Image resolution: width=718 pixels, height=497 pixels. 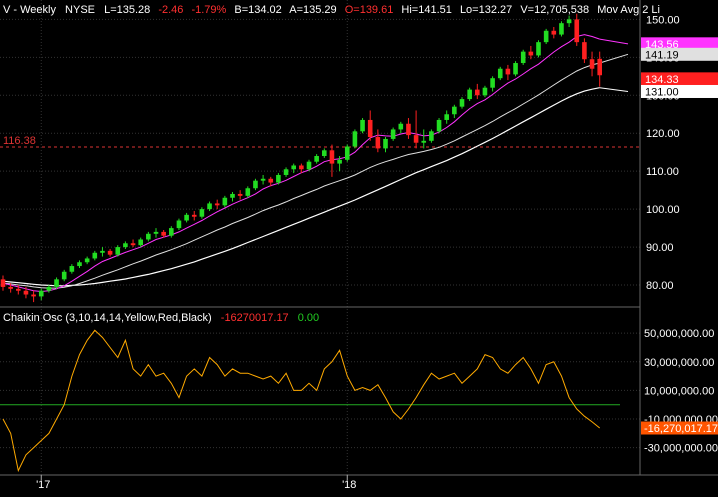 What do you see at coordinates (257, 10) in the screenshot?
I see `bid-label: B=134.02` at bounding box center [257, 10].